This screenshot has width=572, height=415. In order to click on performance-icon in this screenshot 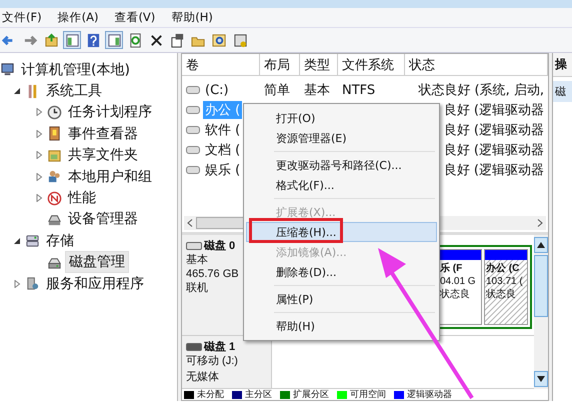, I will do `click(54, 198)`.